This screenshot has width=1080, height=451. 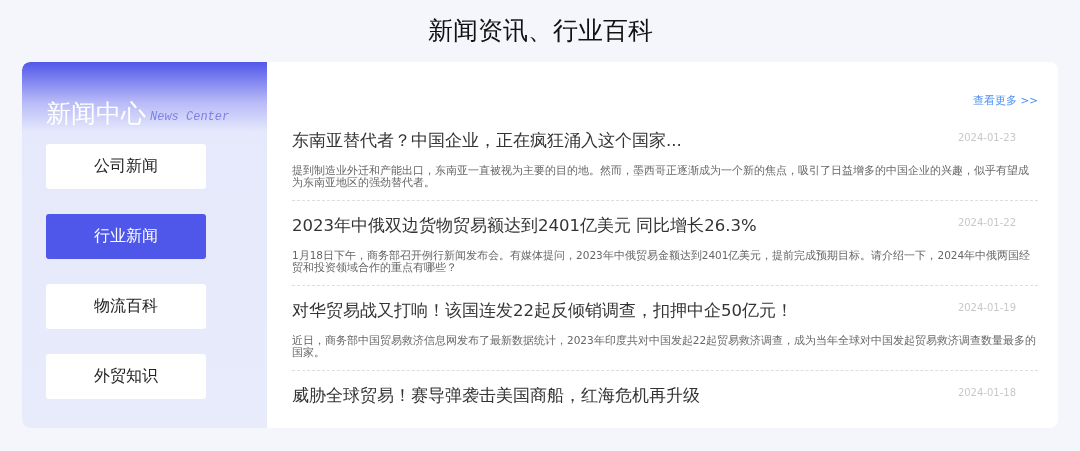 I want to click on news-title: 2023年中俄双边货物贸易额达到2401亿美元 同比增长26.3%, so click(x=524, y=226).